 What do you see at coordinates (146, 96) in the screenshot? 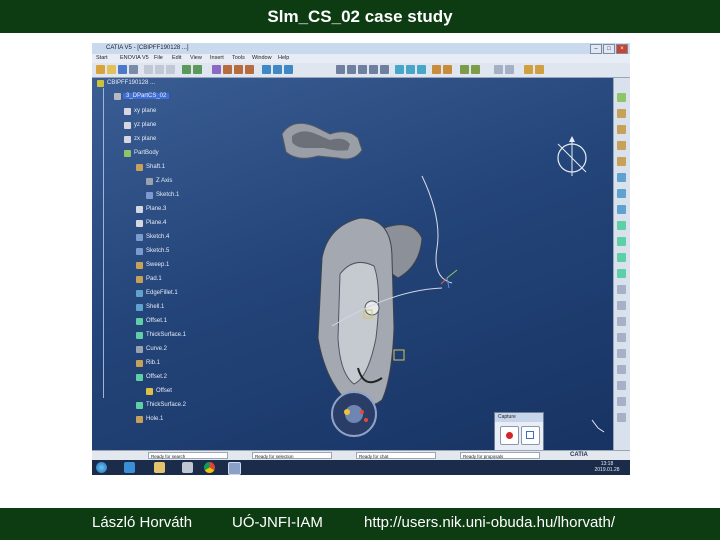
I see `tree-part-selected: 3_DPartCS_02` at bounding box center [146, 96].